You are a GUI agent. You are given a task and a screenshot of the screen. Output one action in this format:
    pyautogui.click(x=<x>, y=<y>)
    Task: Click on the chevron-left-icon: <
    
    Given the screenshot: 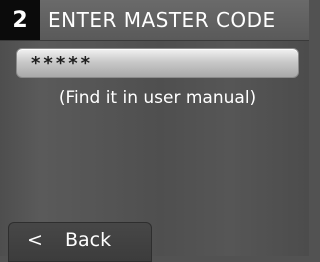 What is the action you would take?
    pyautogui.click(x=35, y=240)
    